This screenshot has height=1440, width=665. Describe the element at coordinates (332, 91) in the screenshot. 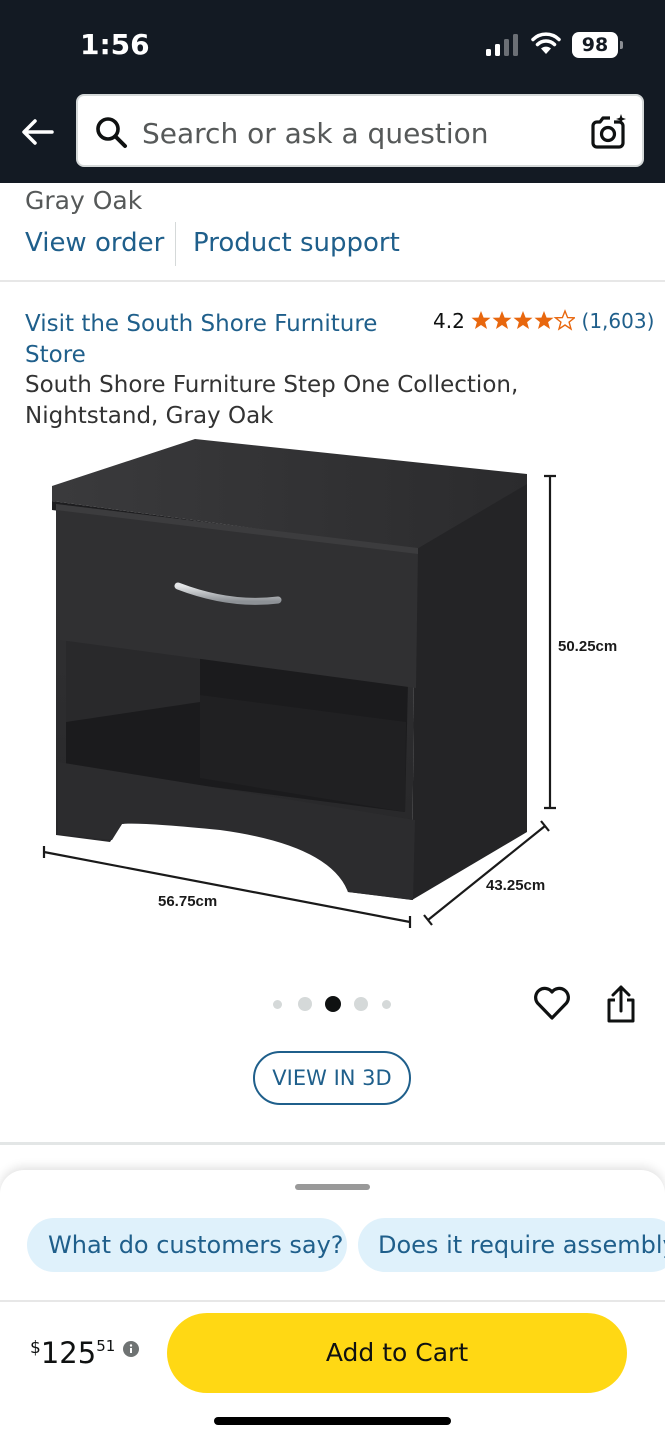

I see `header: 1:56 98 Search or ask a question` at that location.